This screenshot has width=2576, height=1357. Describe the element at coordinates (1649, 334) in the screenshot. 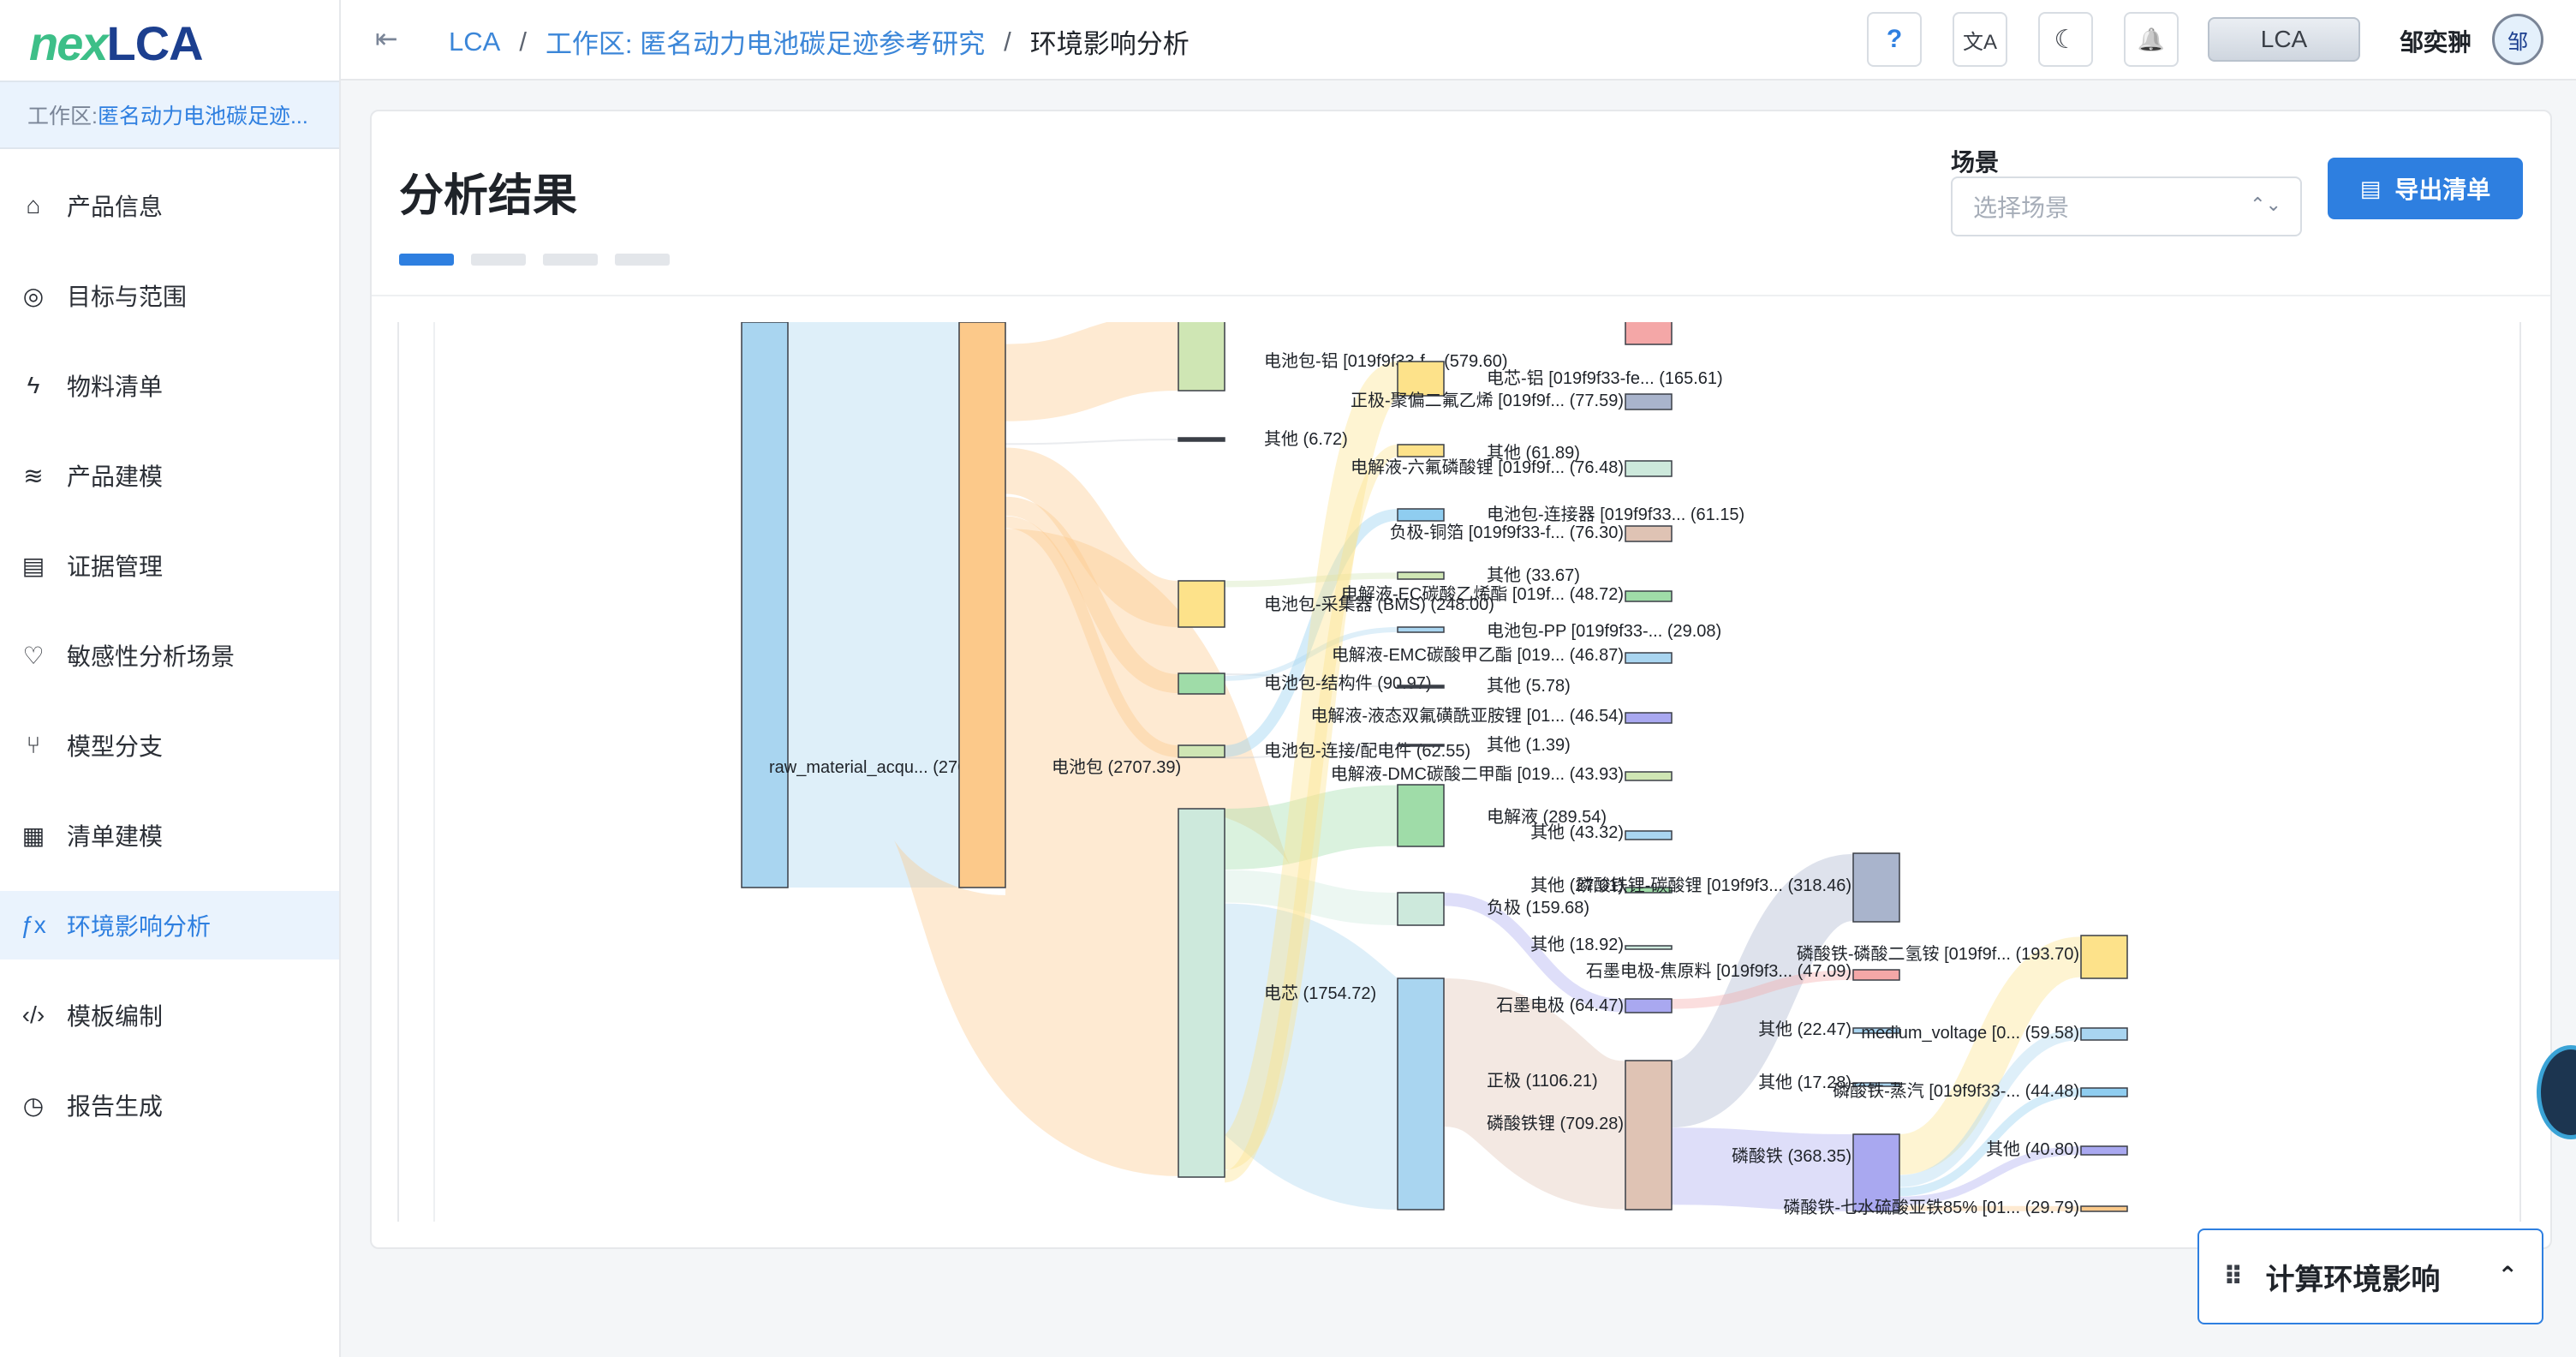

I see `sankey-node-top_cut` at that location.